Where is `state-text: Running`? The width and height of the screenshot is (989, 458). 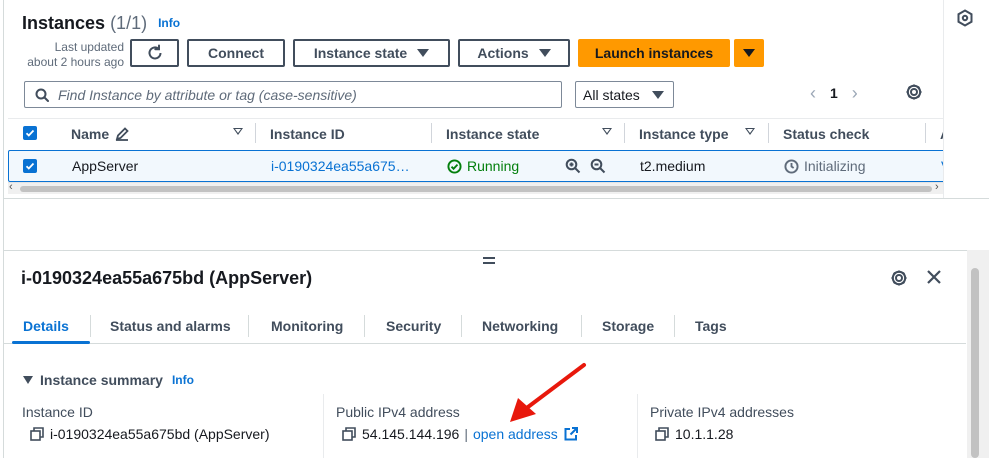 state-text: Running is located at coordinates (493, 166).